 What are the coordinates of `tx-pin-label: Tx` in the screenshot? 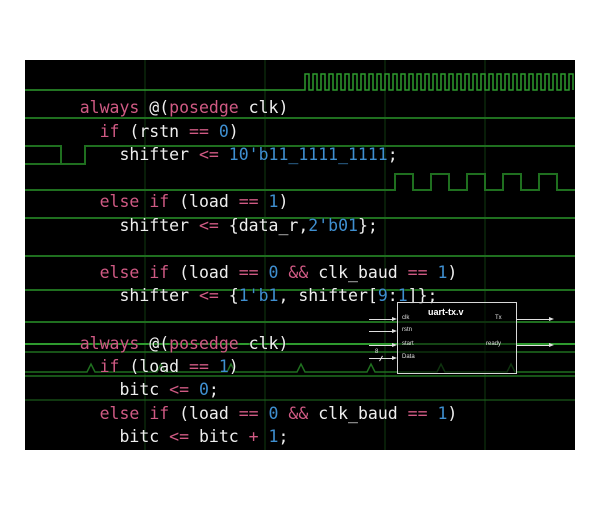 It's located at (498, 318).